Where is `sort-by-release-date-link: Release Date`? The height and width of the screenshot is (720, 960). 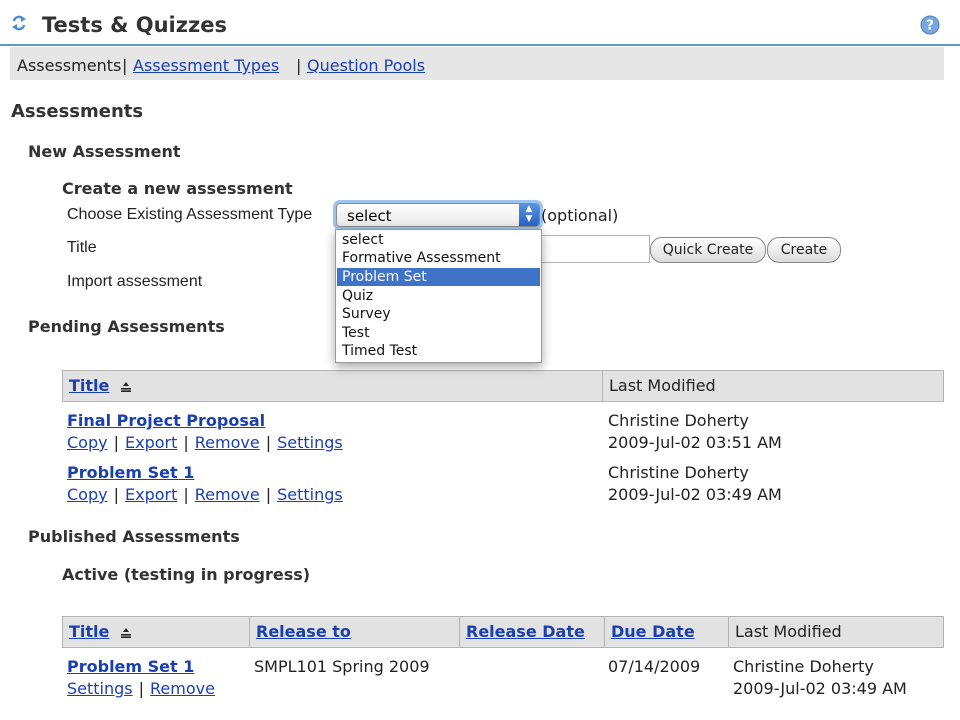
sort-by-release-date-link: Release Date is located at coordinates (525, 631).